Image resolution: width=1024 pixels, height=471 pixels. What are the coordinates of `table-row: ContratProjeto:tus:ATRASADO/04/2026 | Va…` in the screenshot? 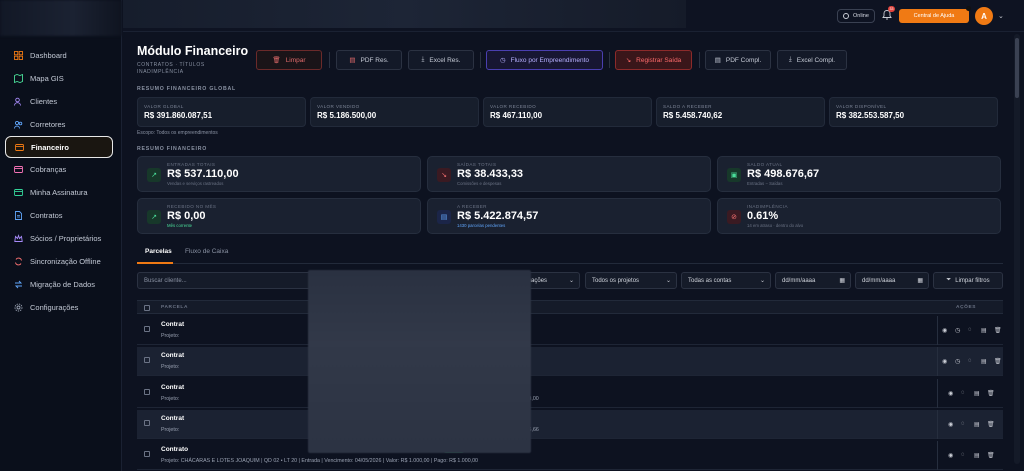 It's located at (570, 330).